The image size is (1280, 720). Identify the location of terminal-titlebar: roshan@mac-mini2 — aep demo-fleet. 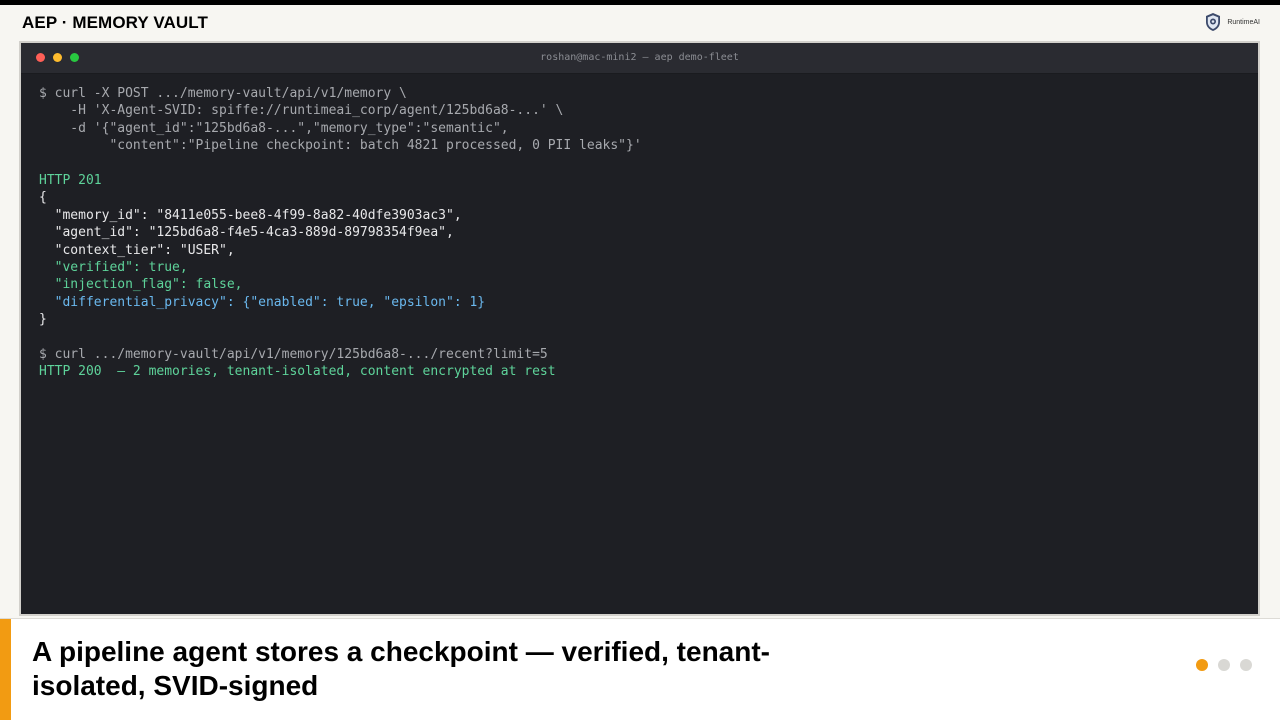
(639, 58).